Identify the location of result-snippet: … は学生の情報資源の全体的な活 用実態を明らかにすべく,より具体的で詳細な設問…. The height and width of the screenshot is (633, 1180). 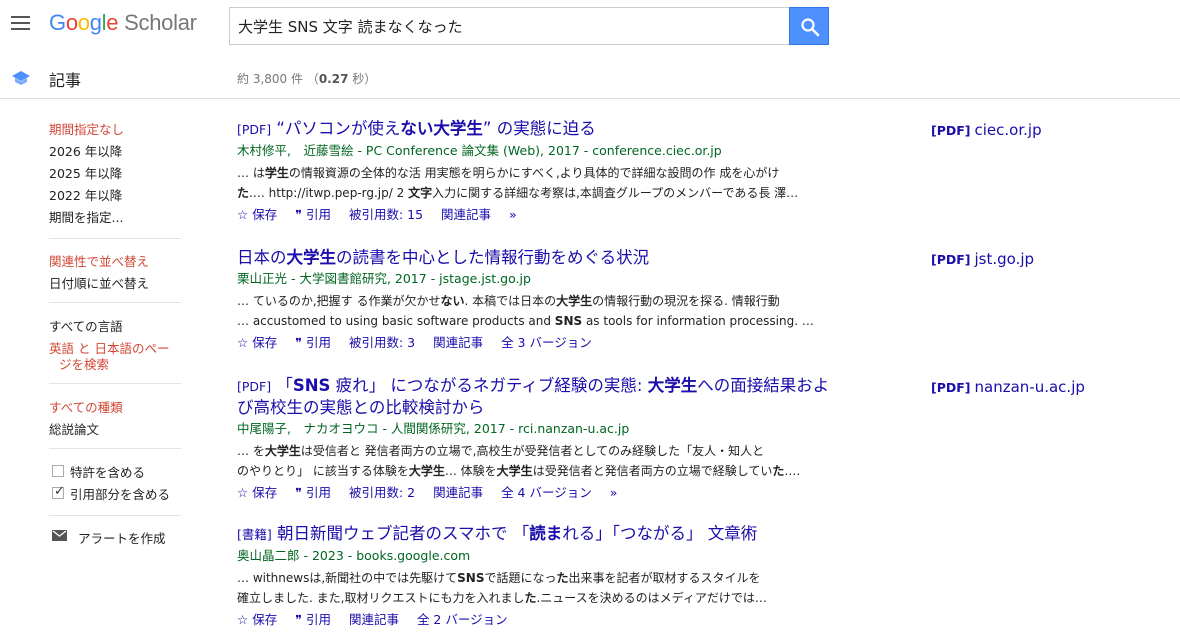
(518, 183).